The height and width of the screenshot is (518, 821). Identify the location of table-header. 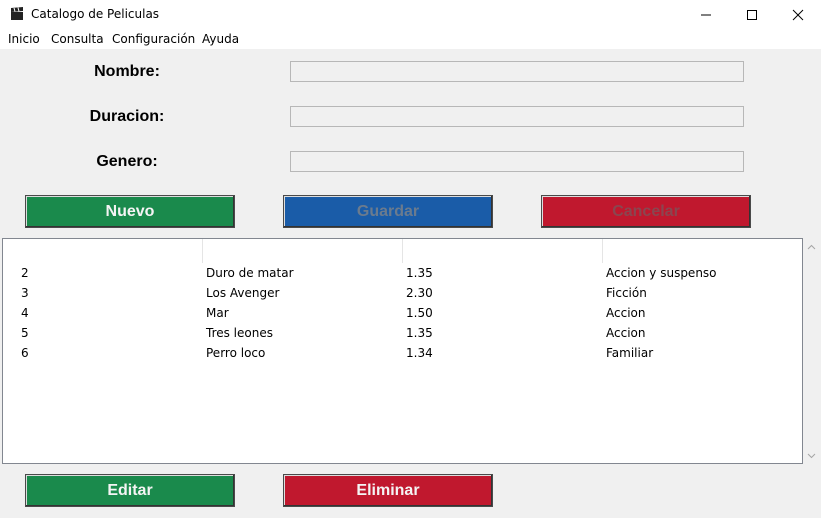
(402, 251).